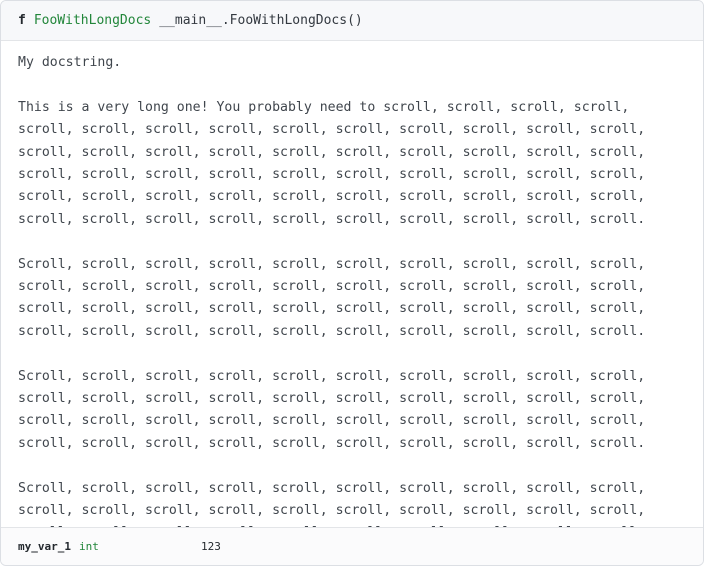 Image resolution: width=704 pixels, height=566 pixels. I want to click on variable-row: my_var_1 int 123, so click(352, 546).